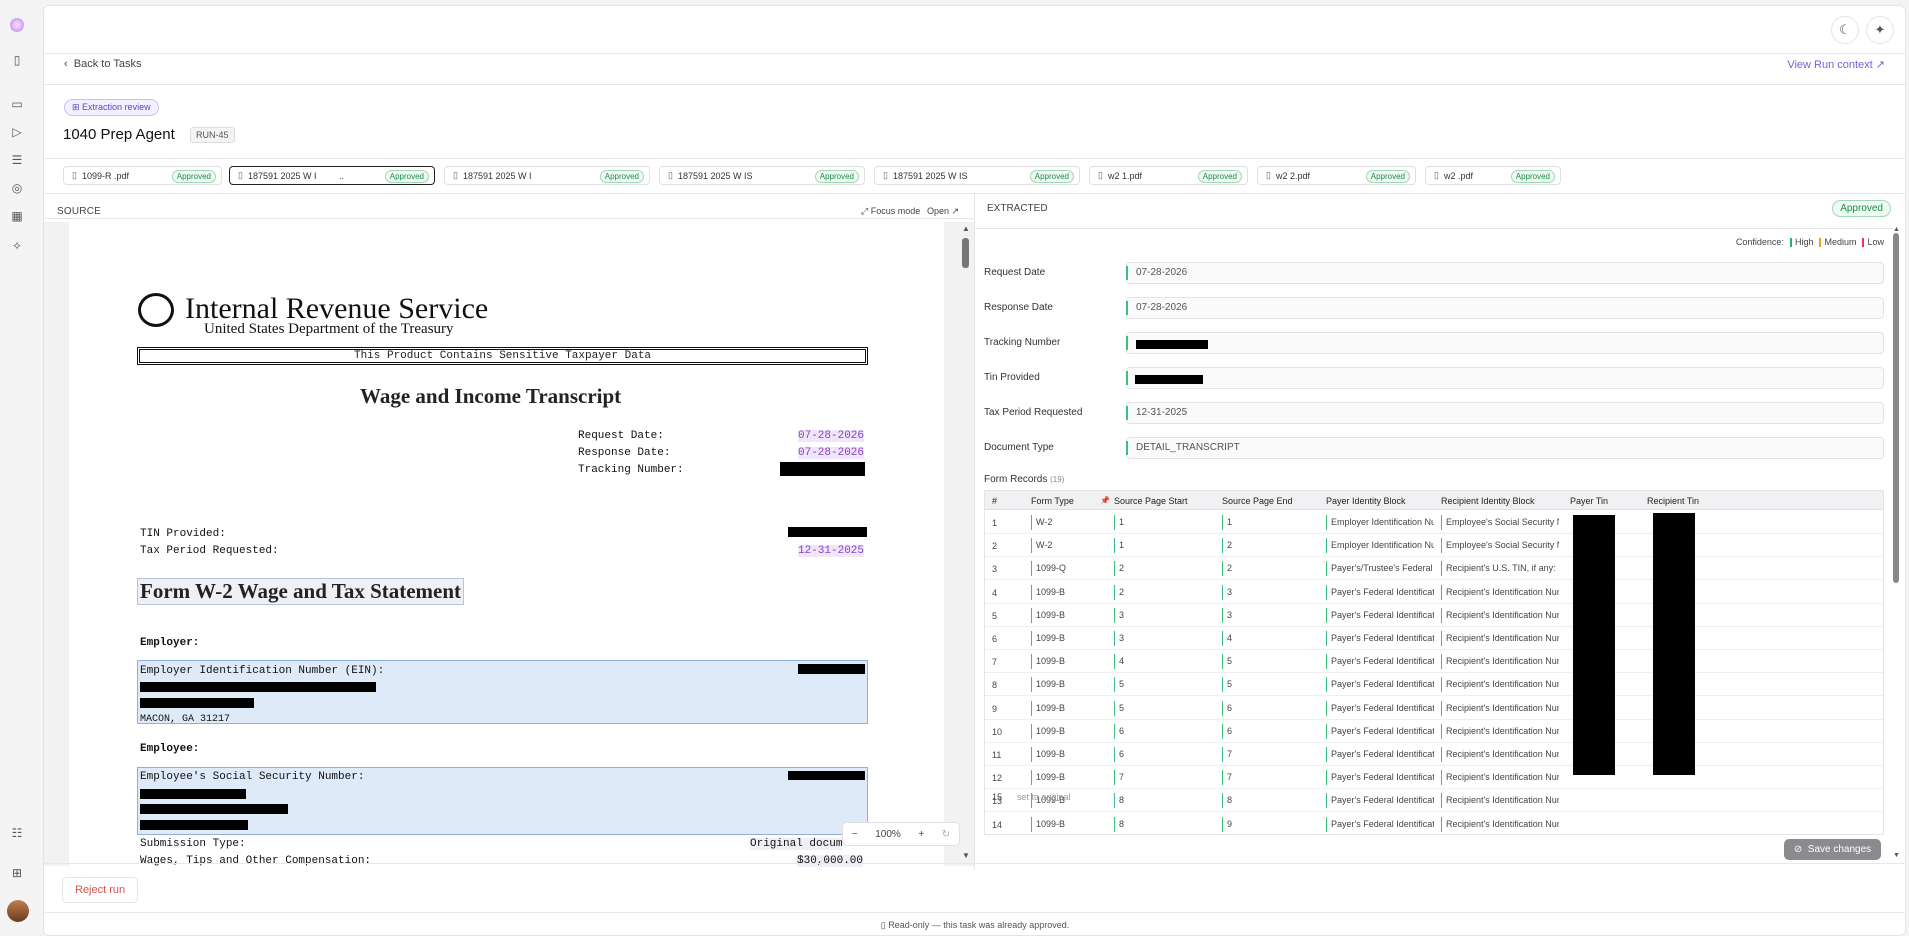 The width and height of the screenshot is (1909, 936). I want to click on col-header: Form Type, so click(1052, 501).